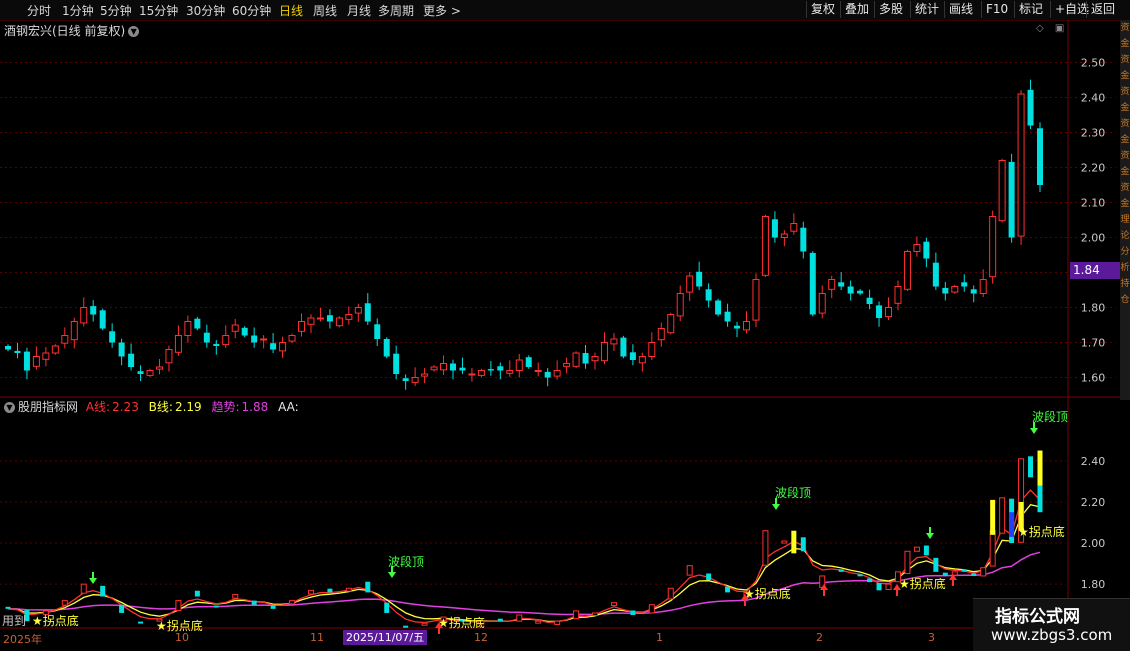  Describe the element at coordinates (1125, 188) in the screenshot. I see `side-tab-char-10: 资` at that location.